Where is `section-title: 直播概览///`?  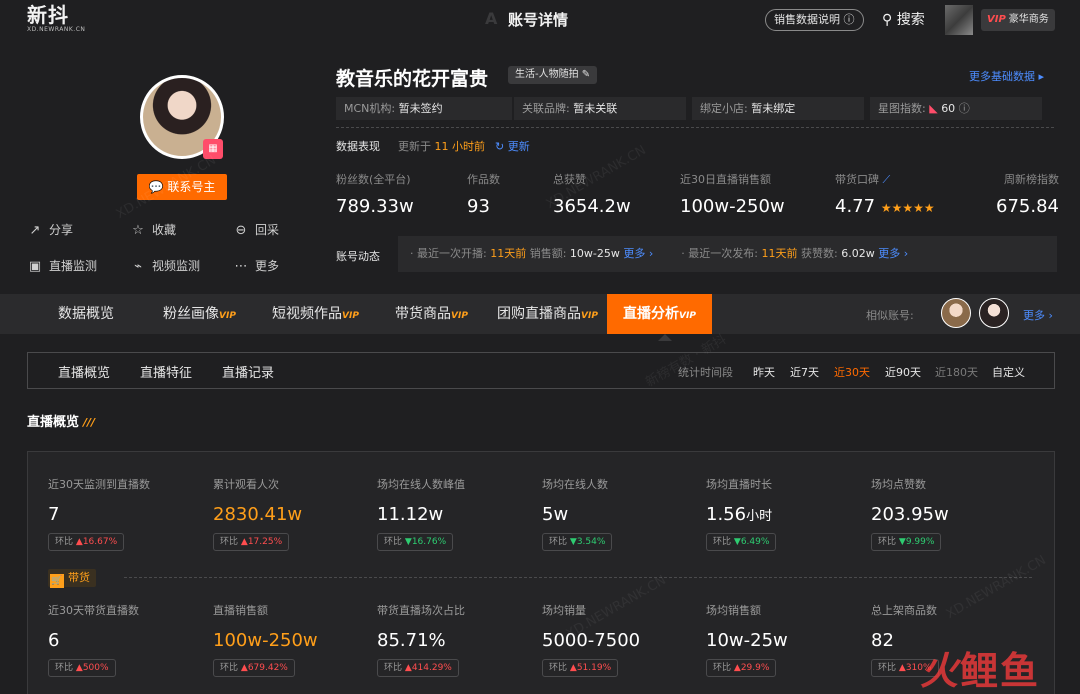 section-title: 直播概览/// is located at coordinates (61, 420).